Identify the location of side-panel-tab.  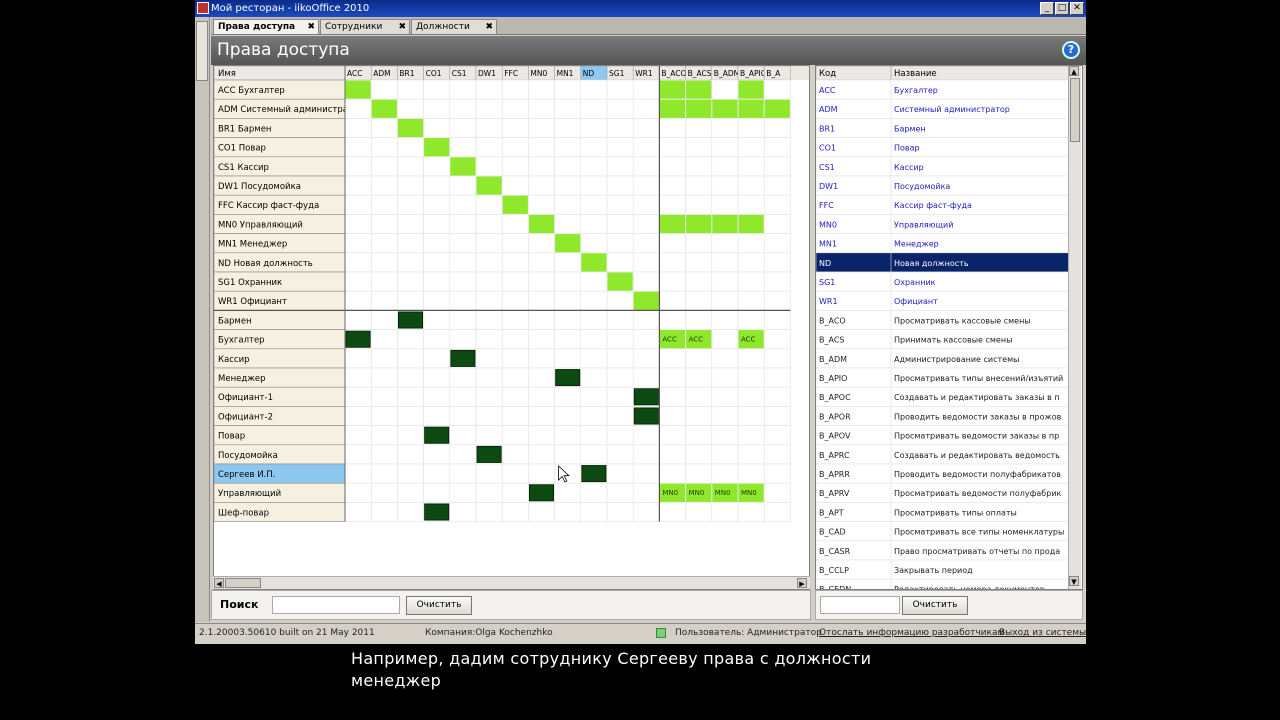
(202, 51).